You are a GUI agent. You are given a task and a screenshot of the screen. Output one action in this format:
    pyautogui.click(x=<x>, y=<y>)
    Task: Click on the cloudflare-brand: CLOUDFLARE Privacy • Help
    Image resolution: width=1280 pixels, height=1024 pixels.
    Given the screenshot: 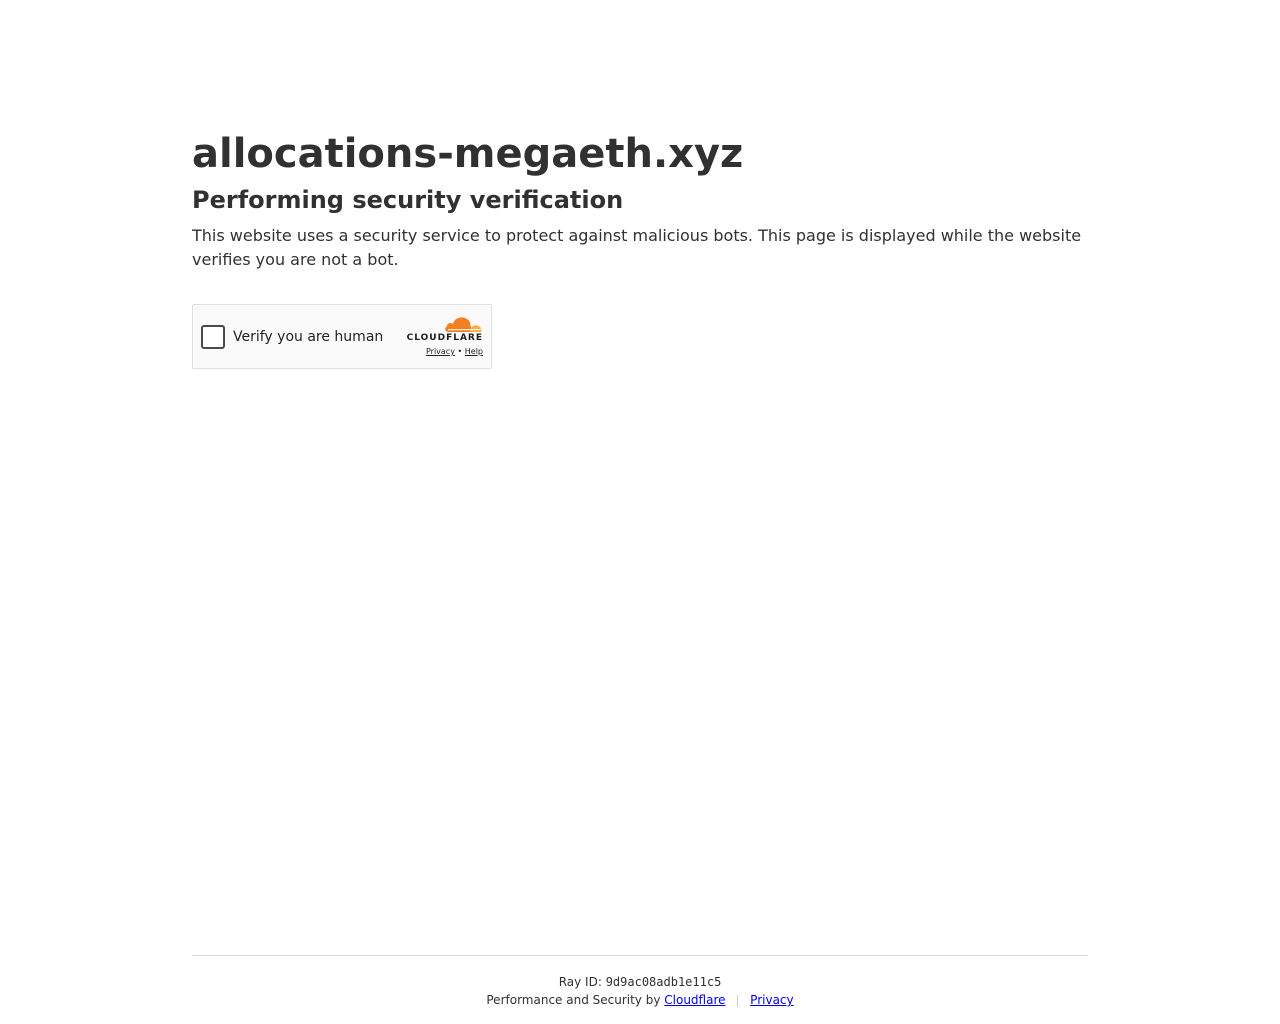 What is the action you would take?
    pyautogui.click(x=443, y=336)
    